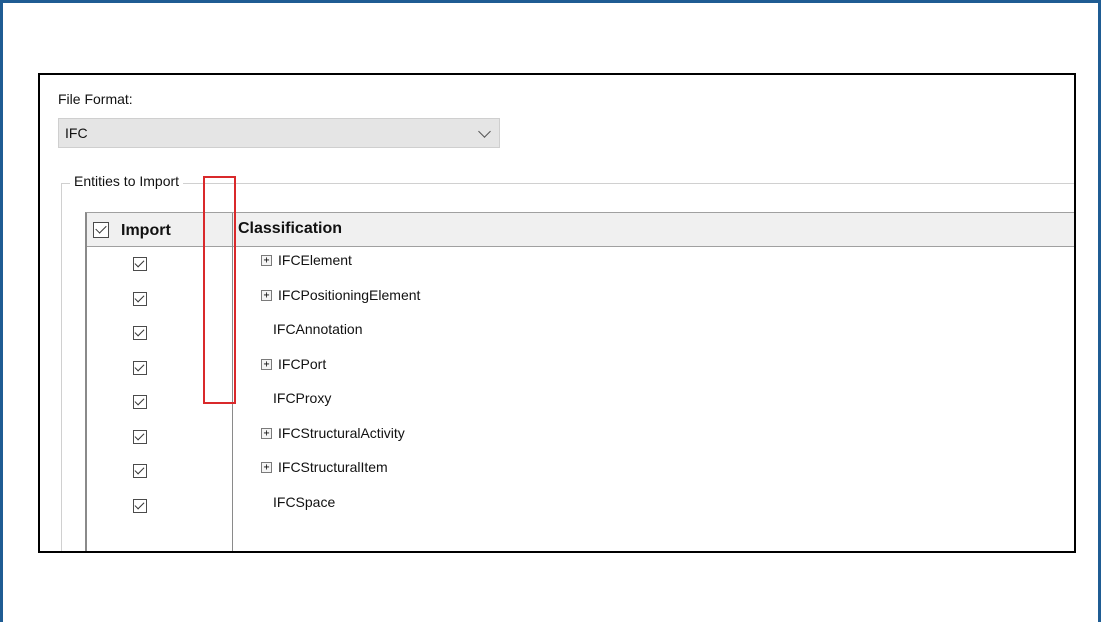  I want to click on classification-label: IFCPort, so click(302, 363).